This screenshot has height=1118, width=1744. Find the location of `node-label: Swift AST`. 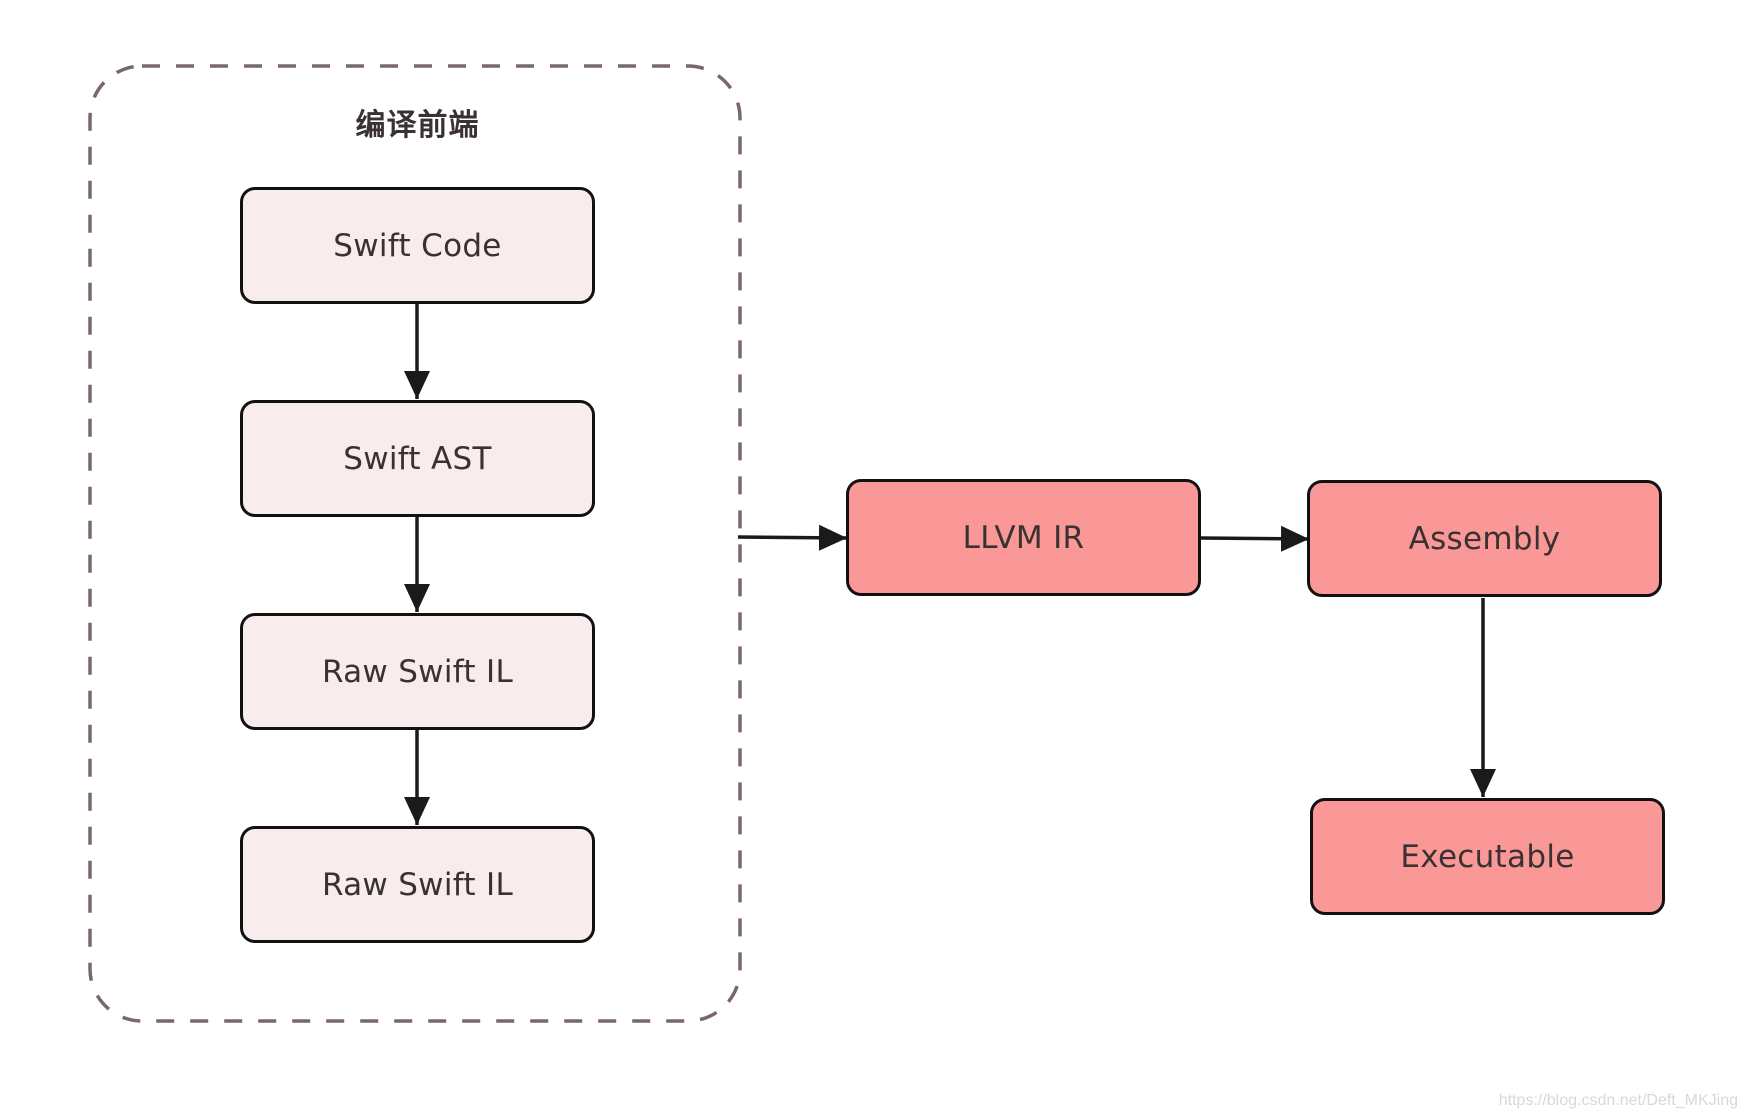

node-label: Swift AST is located at coordinates (417, 458).